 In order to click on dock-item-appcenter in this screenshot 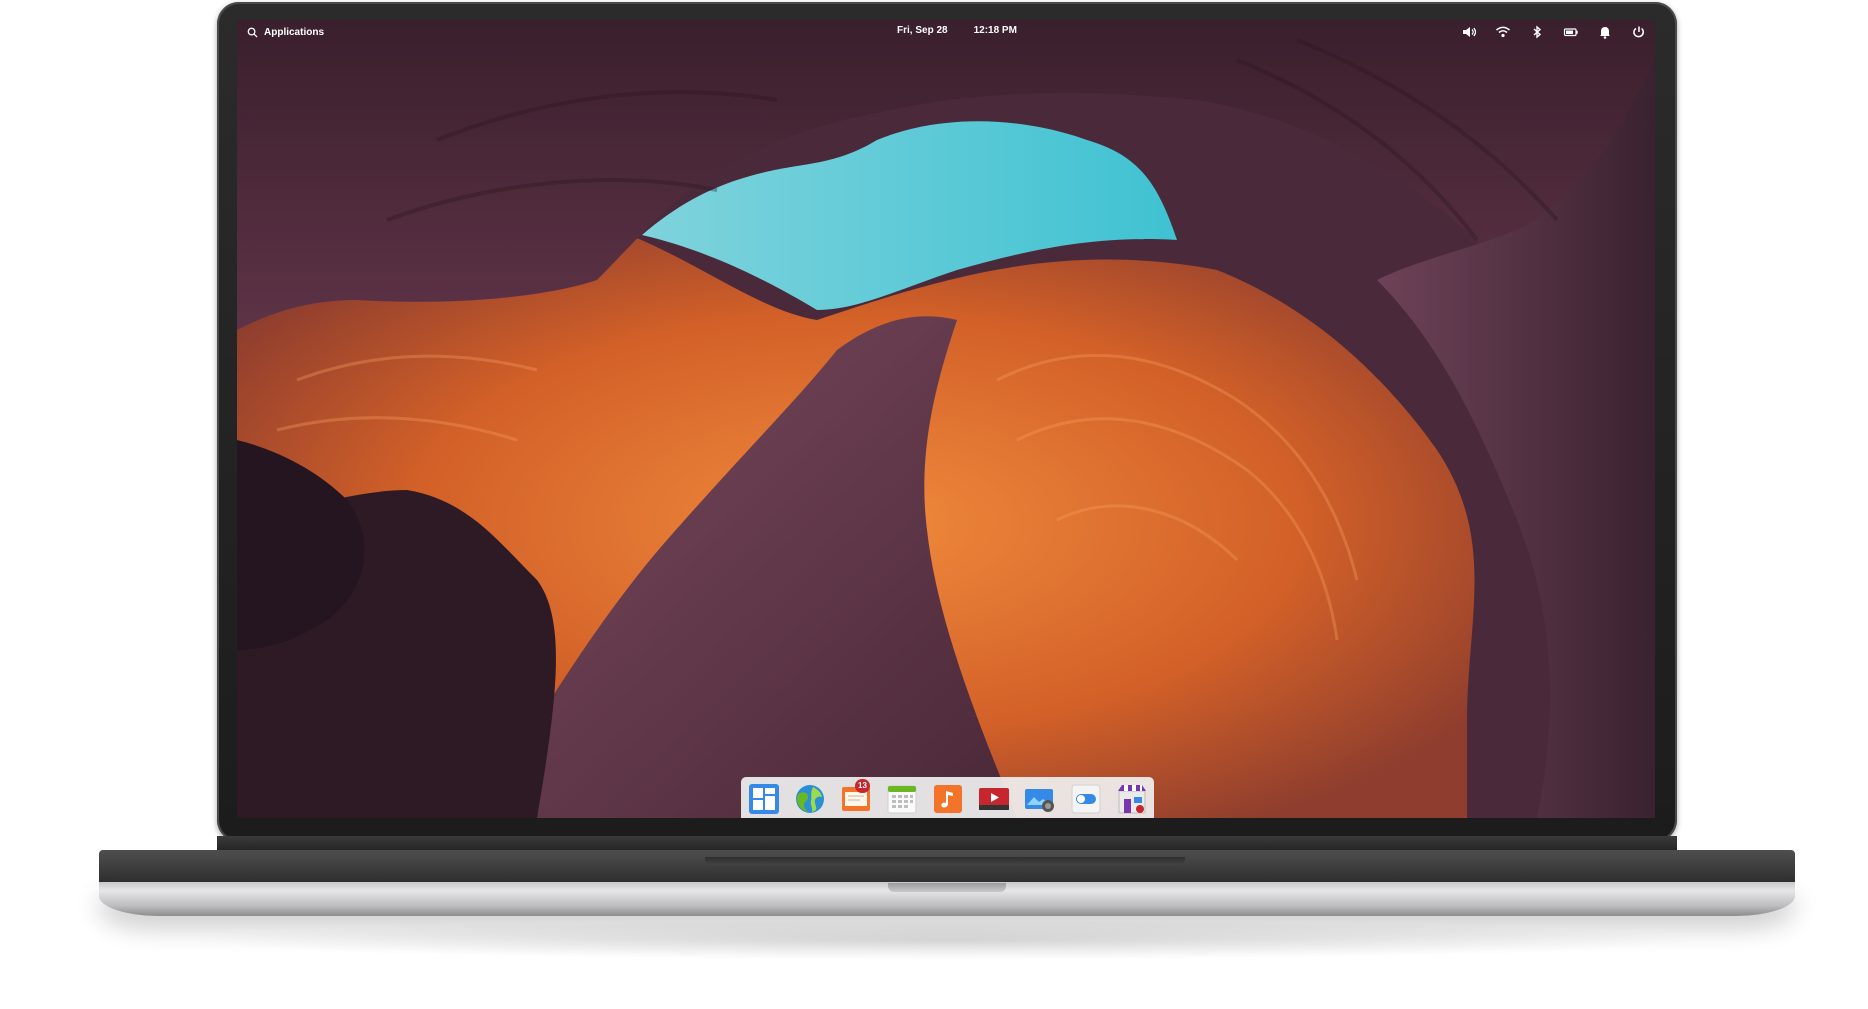, I will do `click(1132, 799)`.